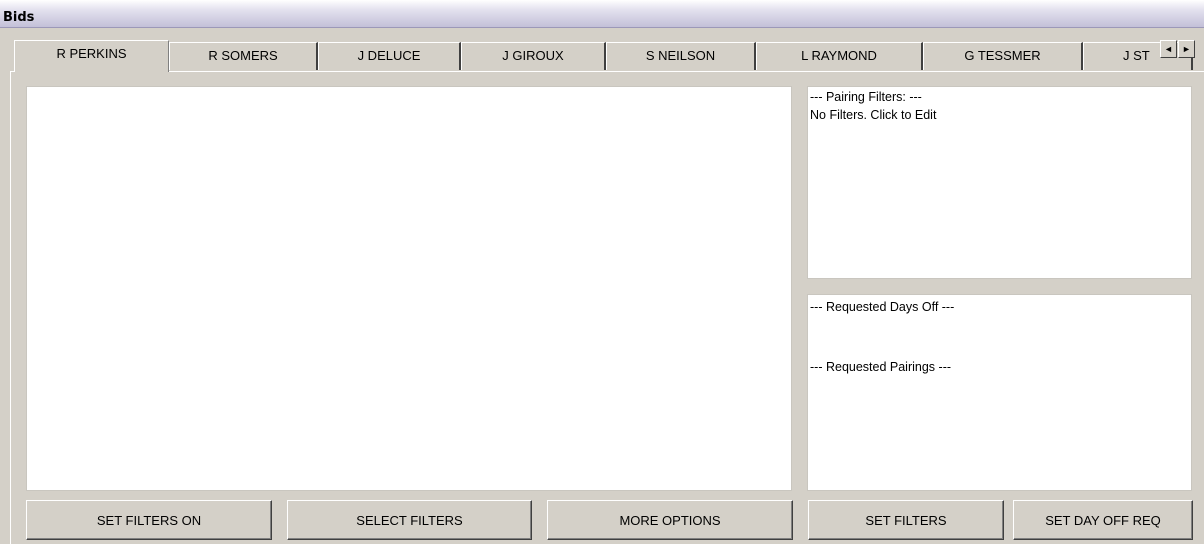 The width and height of the screenshot is (1204, 544). What do you see at coordinates (19, 17) in the screenshot?
I see `window-title: Bids` at bounding box center [19, 17].